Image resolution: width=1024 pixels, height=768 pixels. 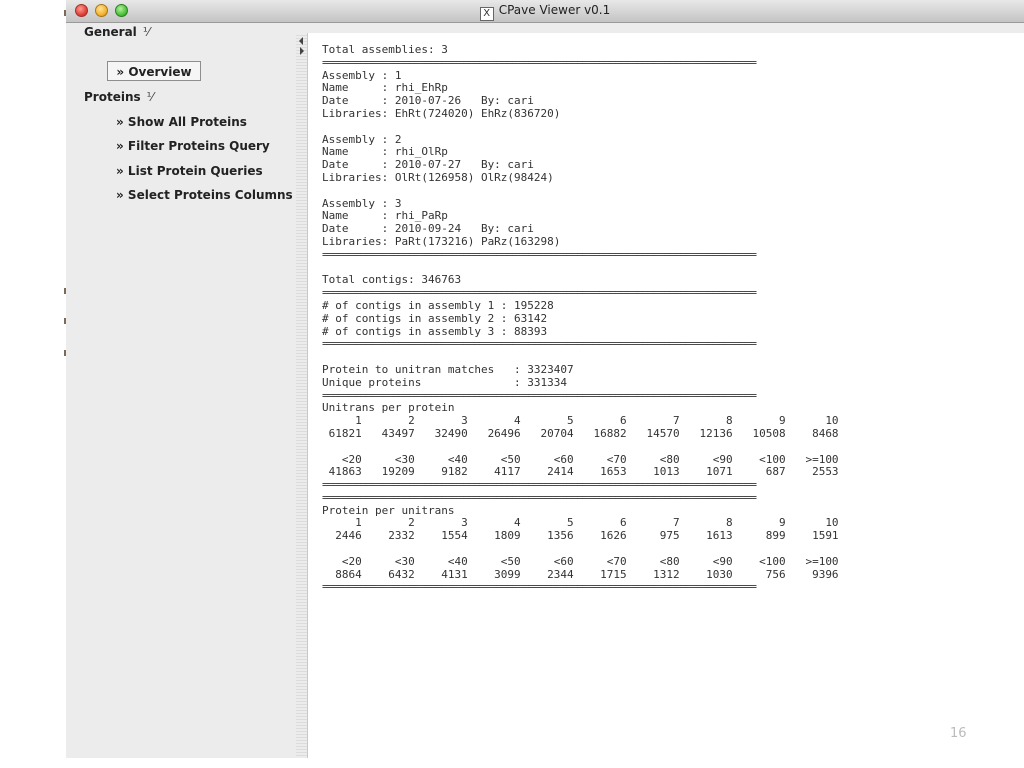 What do you see at coordinates (385, 49) in the screenshot?
I see `total-assemblies: Total assemblies: 3` at bounding box center [385, 49].